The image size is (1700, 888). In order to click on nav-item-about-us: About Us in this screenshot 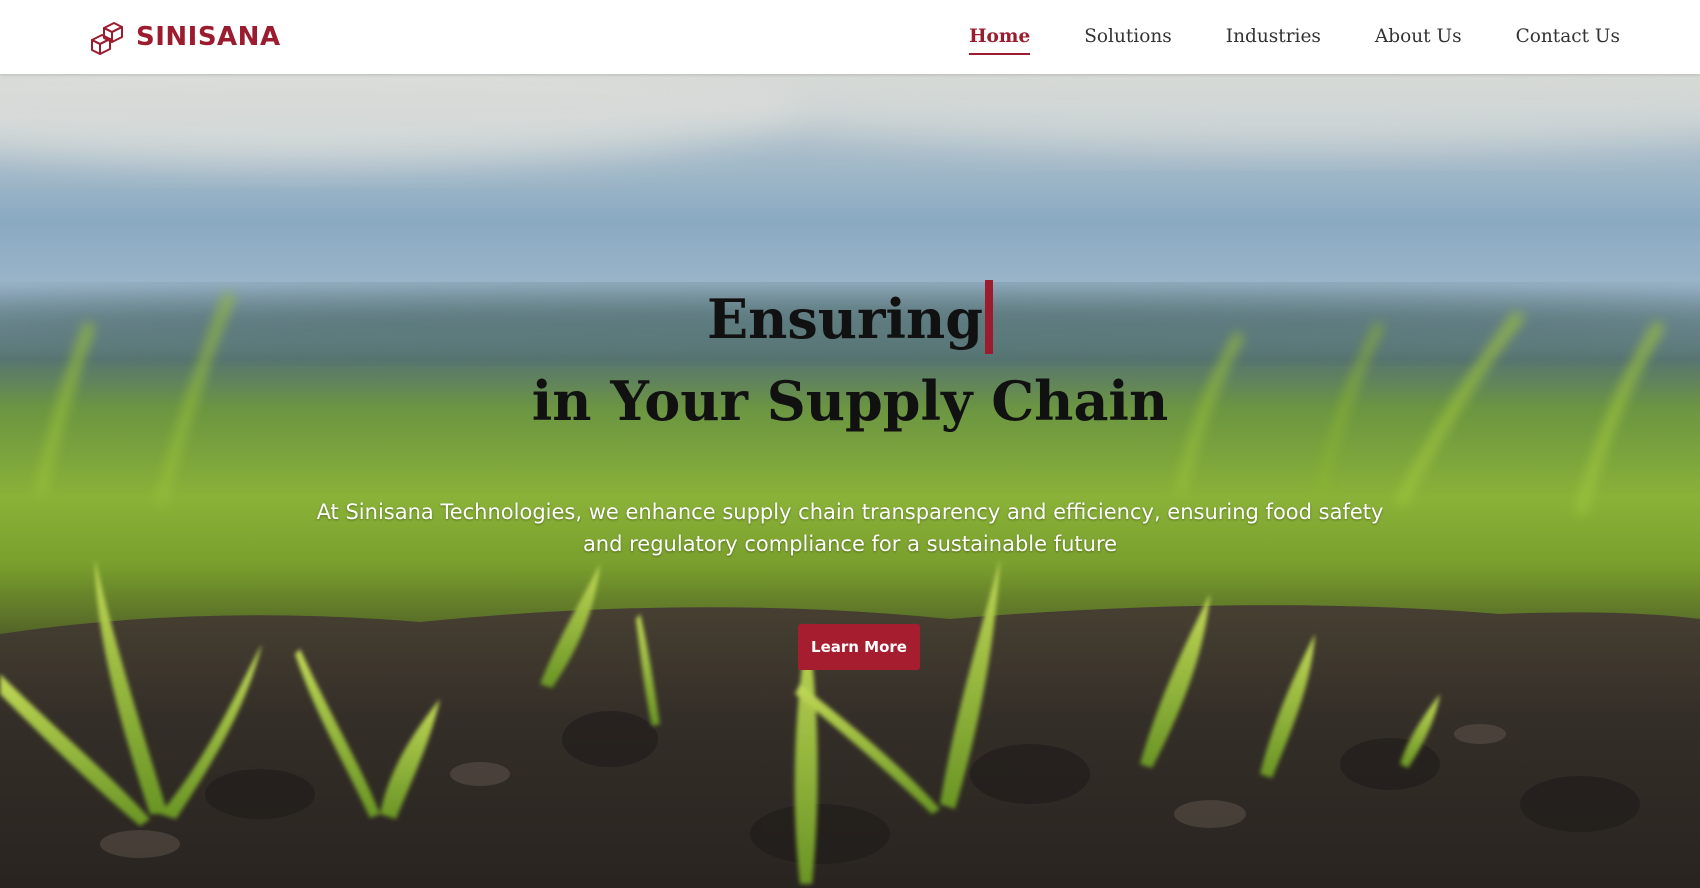, I will do `click(1418, 37)`.